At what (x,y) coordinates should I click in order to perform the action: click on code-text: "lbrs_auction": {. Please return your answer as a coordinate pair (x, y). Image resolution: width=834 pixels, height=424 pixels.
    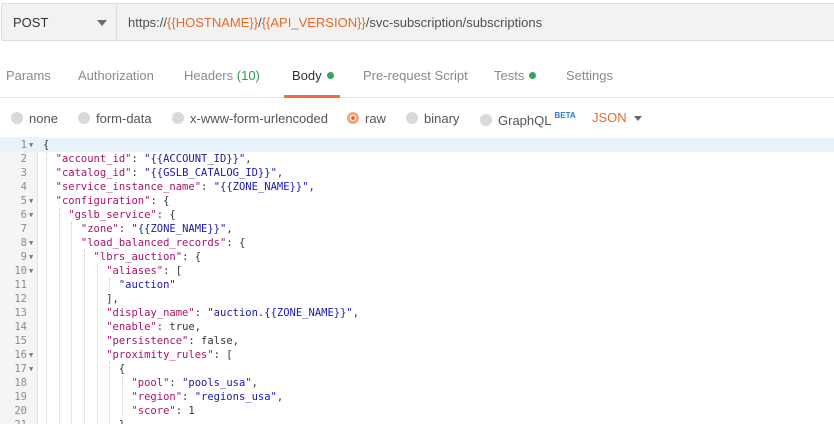
    Looking at the image, I should click on (147, 257).